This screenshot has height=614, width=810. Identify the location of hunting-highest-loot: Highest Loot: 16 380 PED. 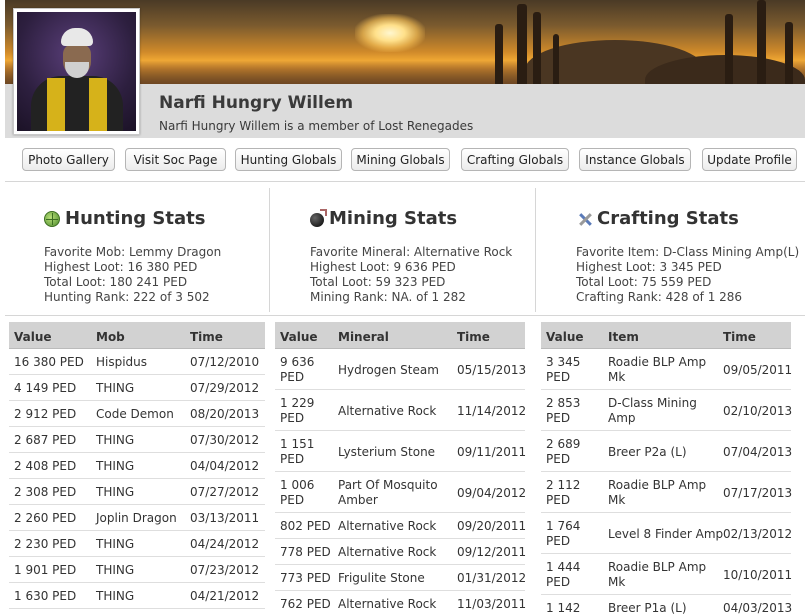
(121, 267).